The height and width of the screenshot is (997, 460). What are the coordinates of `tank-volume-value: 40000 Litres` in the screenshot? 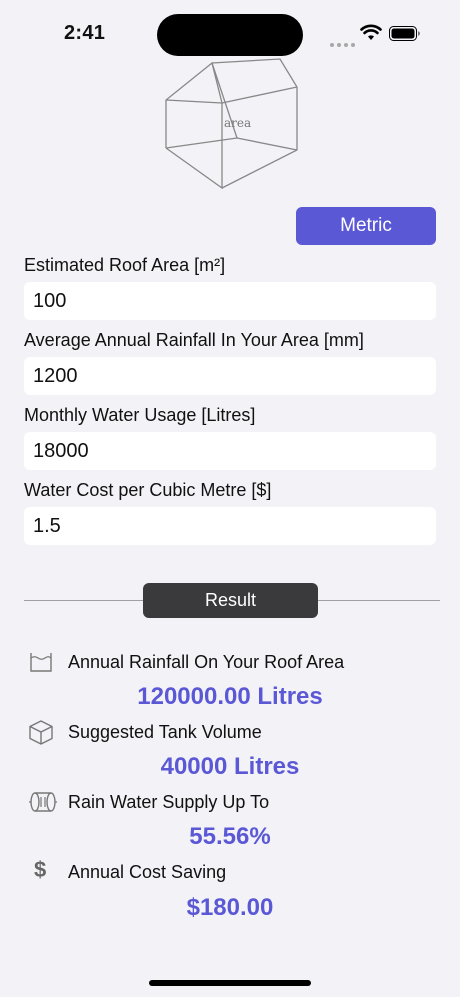 It's located at (230, 766).